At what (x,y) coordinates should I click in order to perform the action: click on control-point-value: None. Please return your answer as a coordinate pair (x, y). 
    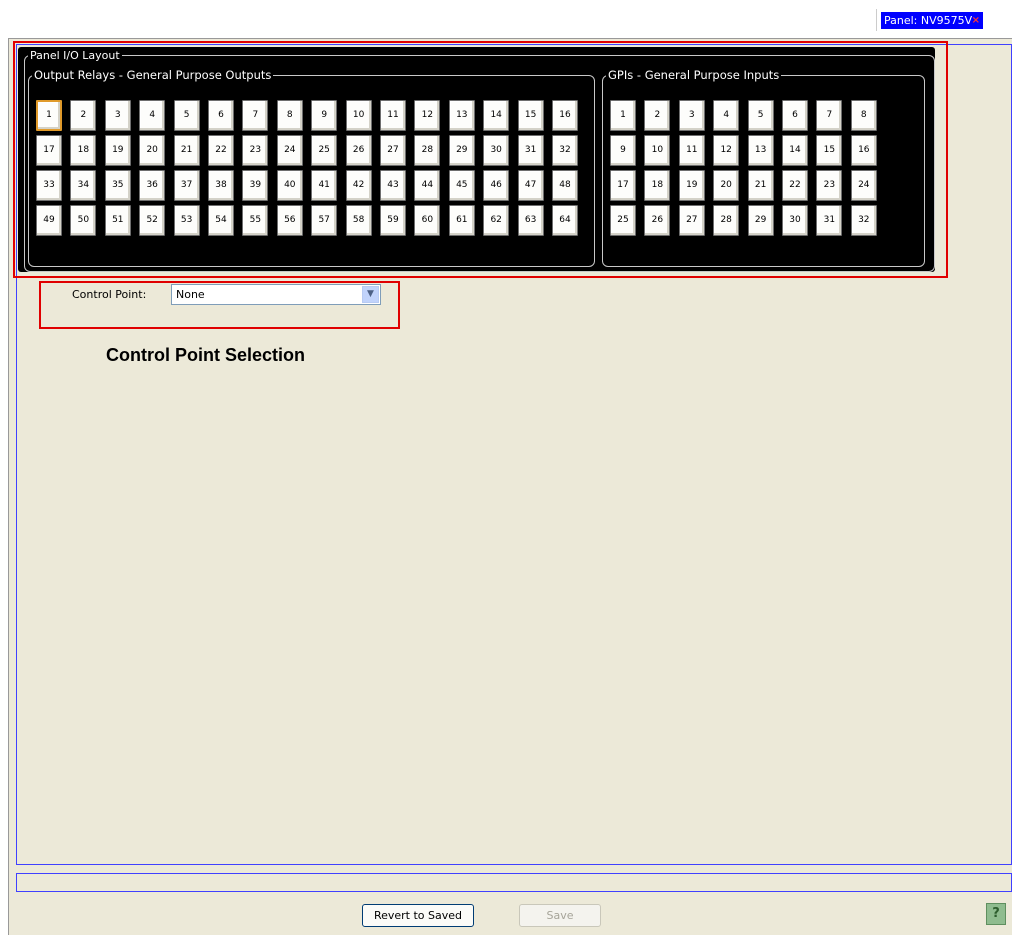
    Looking at the image, I should click on (190, 294).